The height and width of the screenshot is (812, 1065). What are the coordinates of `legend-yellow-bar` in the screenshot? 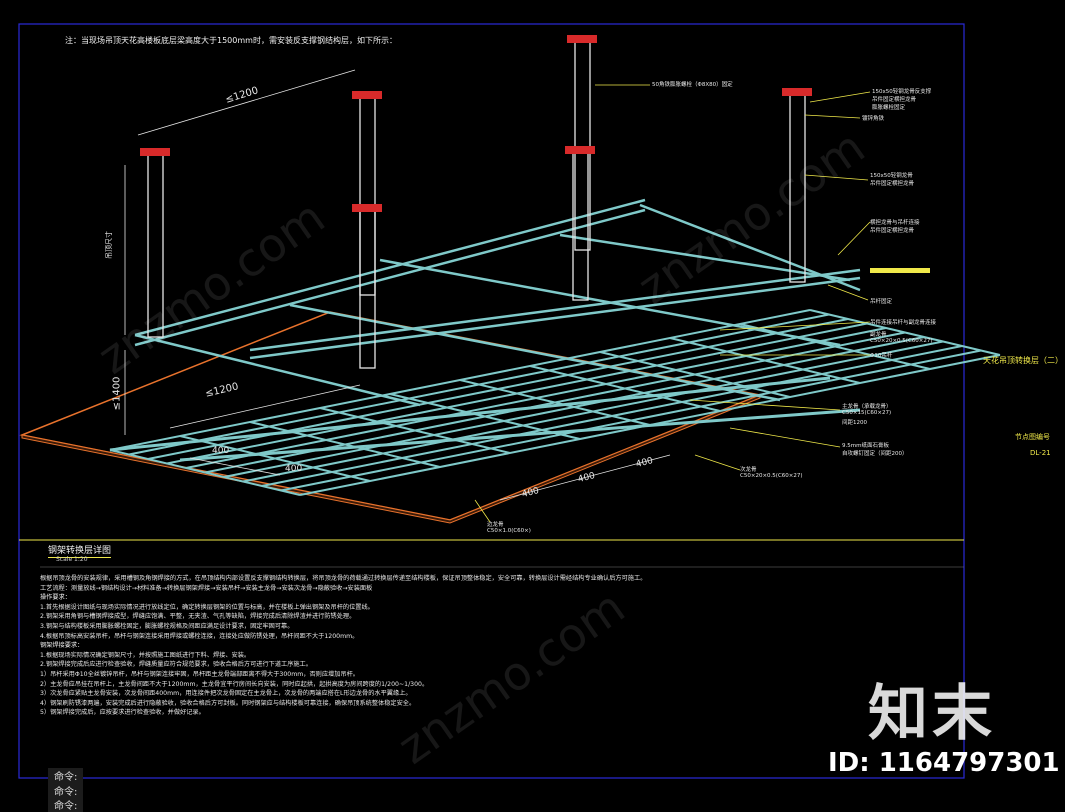 It's located at (900, 270).